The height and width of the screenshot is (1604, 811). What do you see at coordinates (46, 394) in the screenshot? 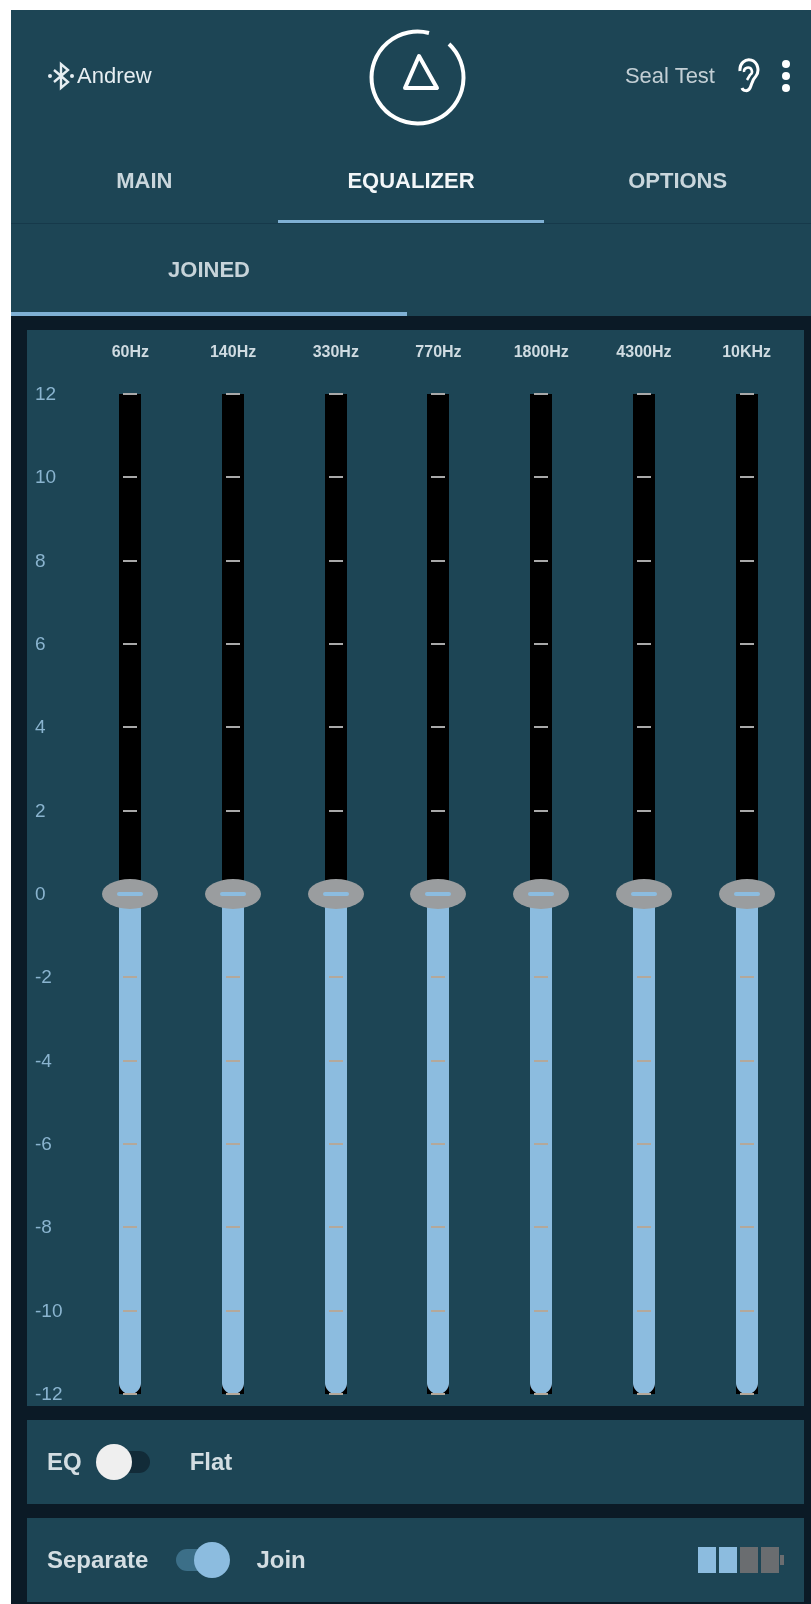
I see `scale-label: 12` at bounding box center [46, 394].